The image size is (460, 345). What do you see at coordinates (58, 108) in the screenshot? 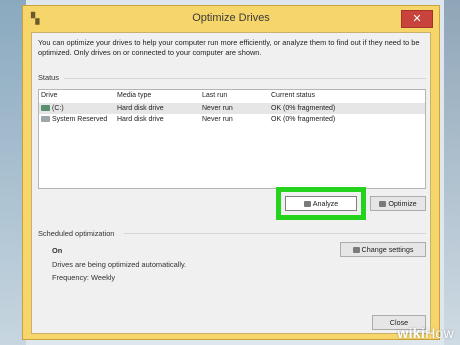
I see `drive-name: (C:)` at bounding box center [58, 108].